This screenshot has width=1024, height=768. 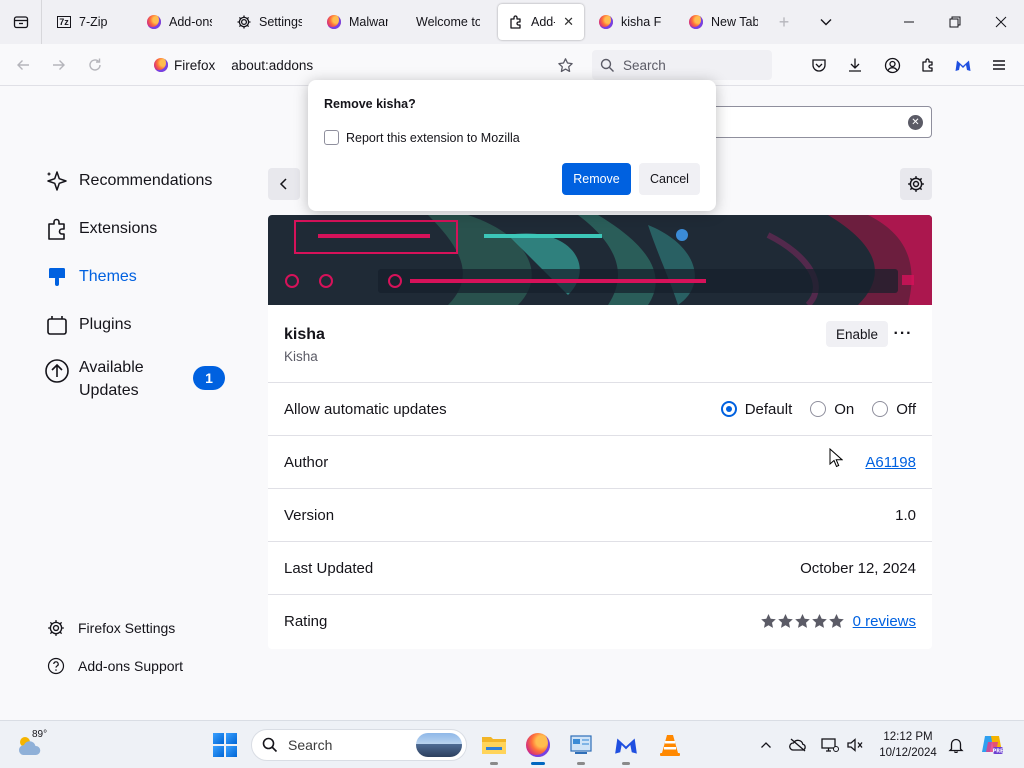 I want to click on start-button, so click(x=225, y=745).